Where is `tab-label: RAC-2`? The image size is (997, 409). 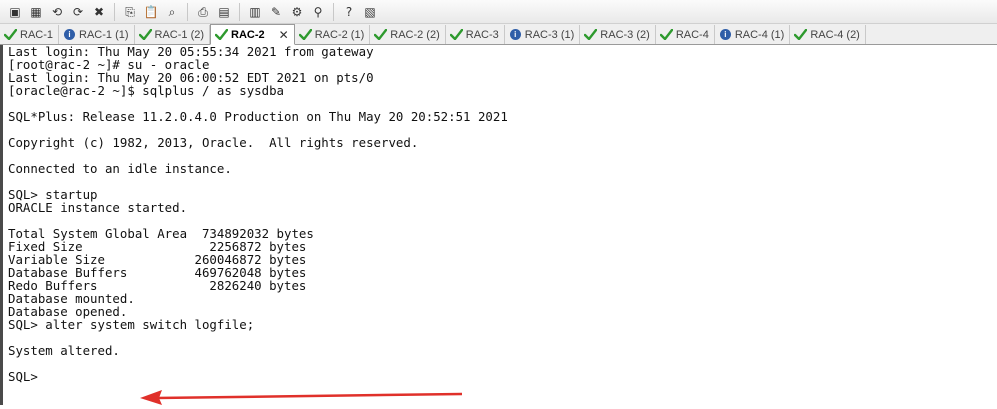
tab-label: RAC-2 is located at coordinates (248, 34).